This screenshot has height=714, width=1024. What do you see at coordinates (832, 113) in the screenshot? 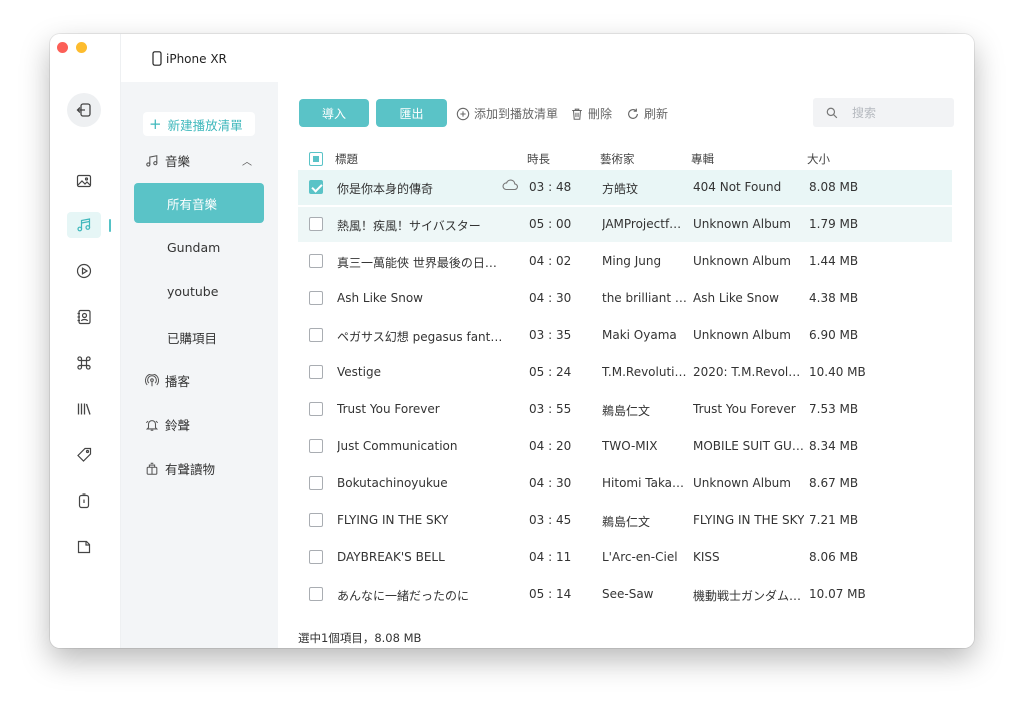
I see `search-icon` at bounding box center [832, 113].